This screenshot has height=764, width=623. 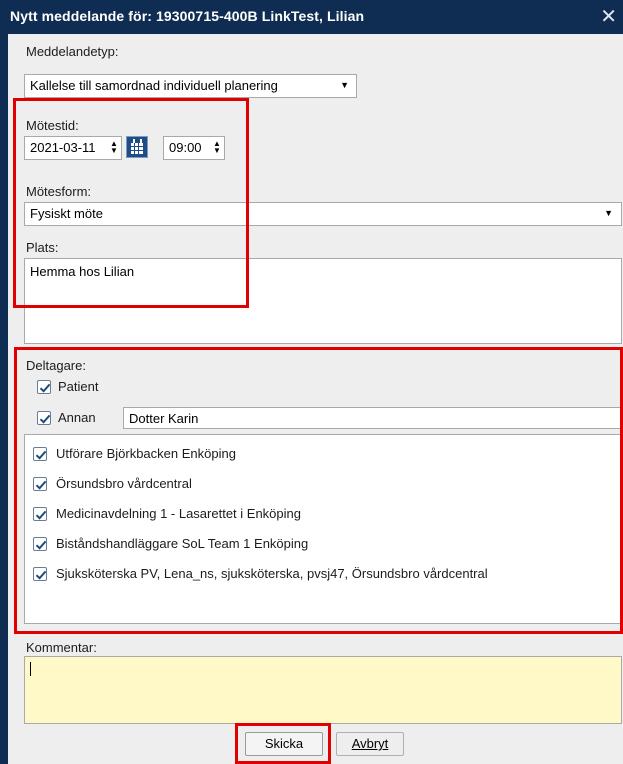 I want to click on meeting-form-value: Fysiskt möte, so click(x=66, y=213).